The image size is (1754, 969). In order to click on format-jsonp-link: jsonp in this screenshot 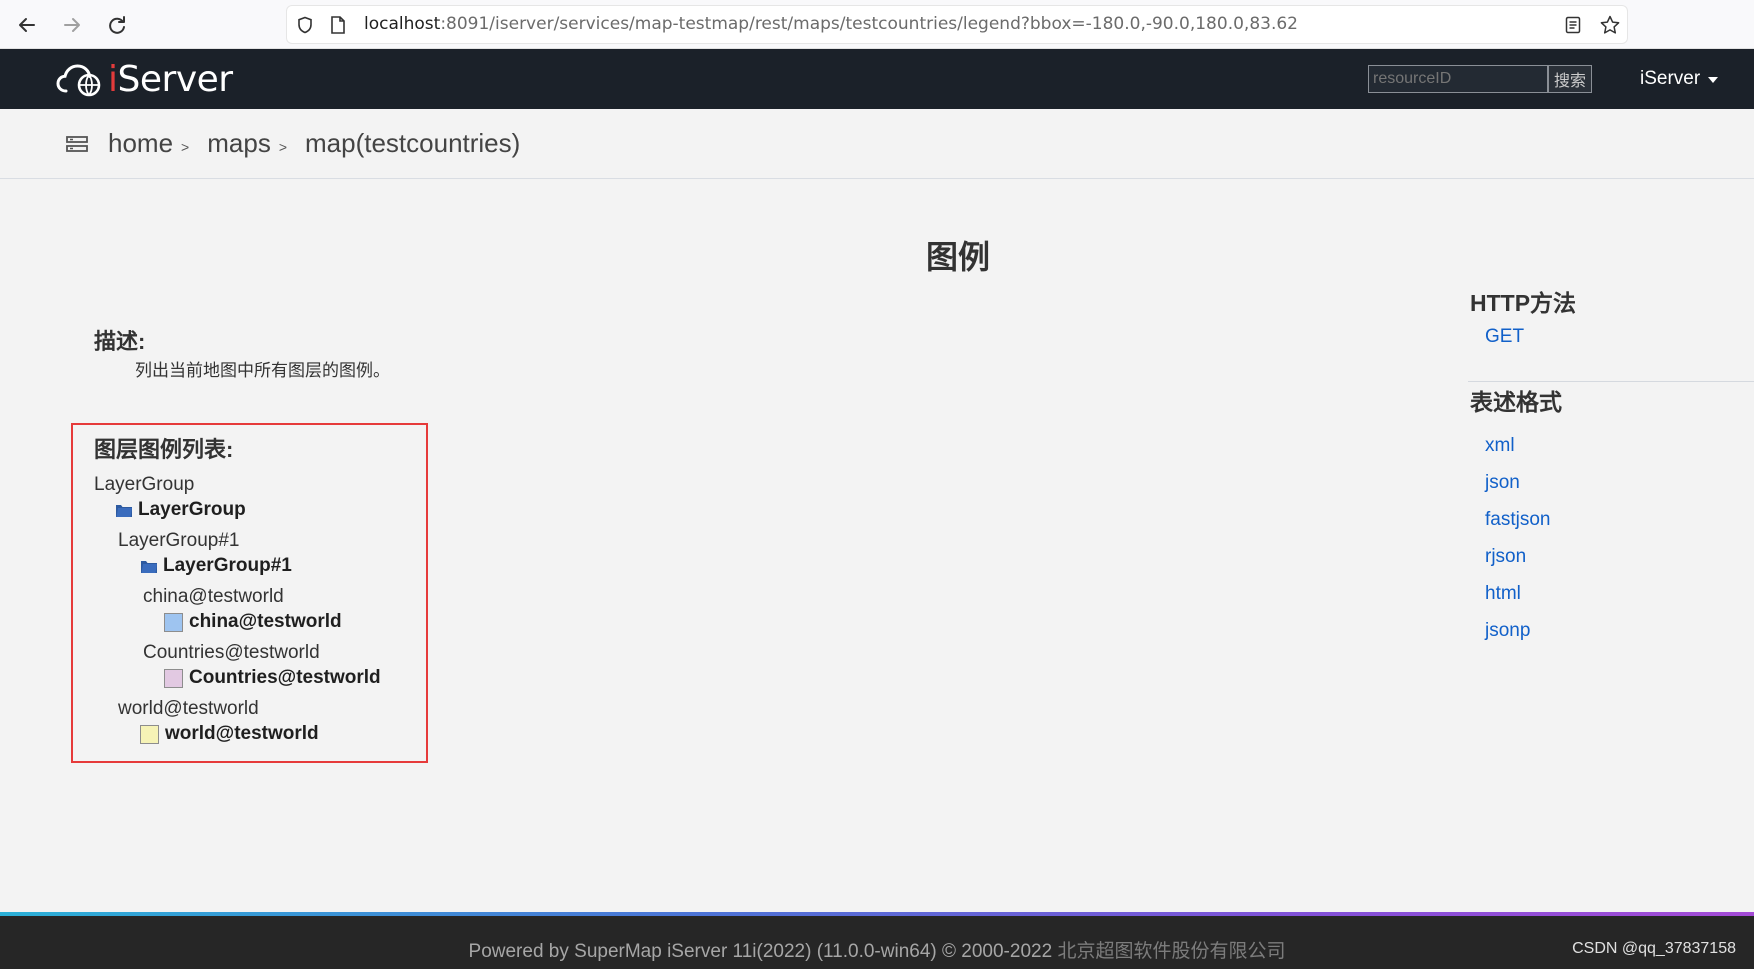, I will do `click(1619, 630)`.